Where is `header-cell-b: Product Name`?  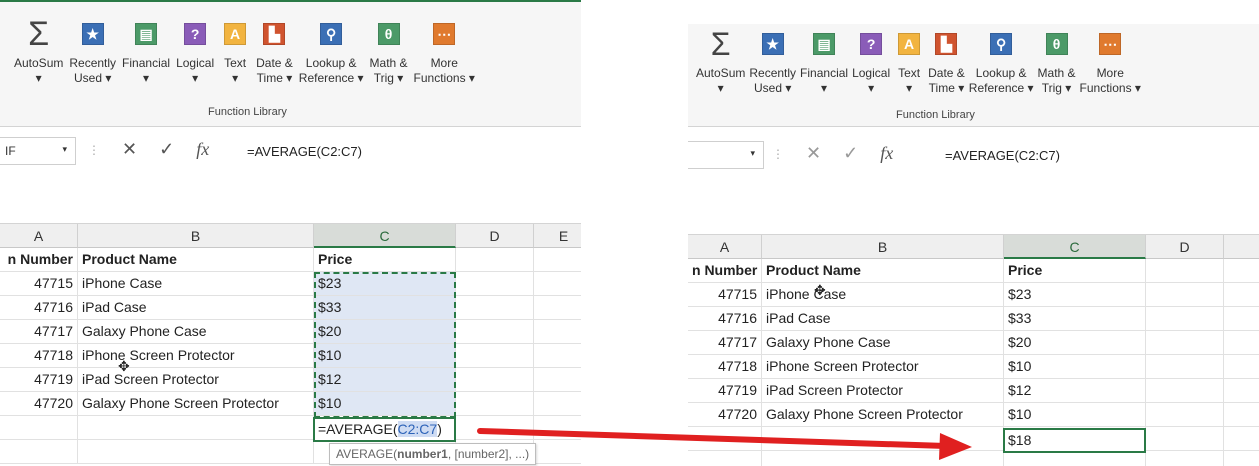 header-cell-b: Product Name is located at coordinates (883, 271).